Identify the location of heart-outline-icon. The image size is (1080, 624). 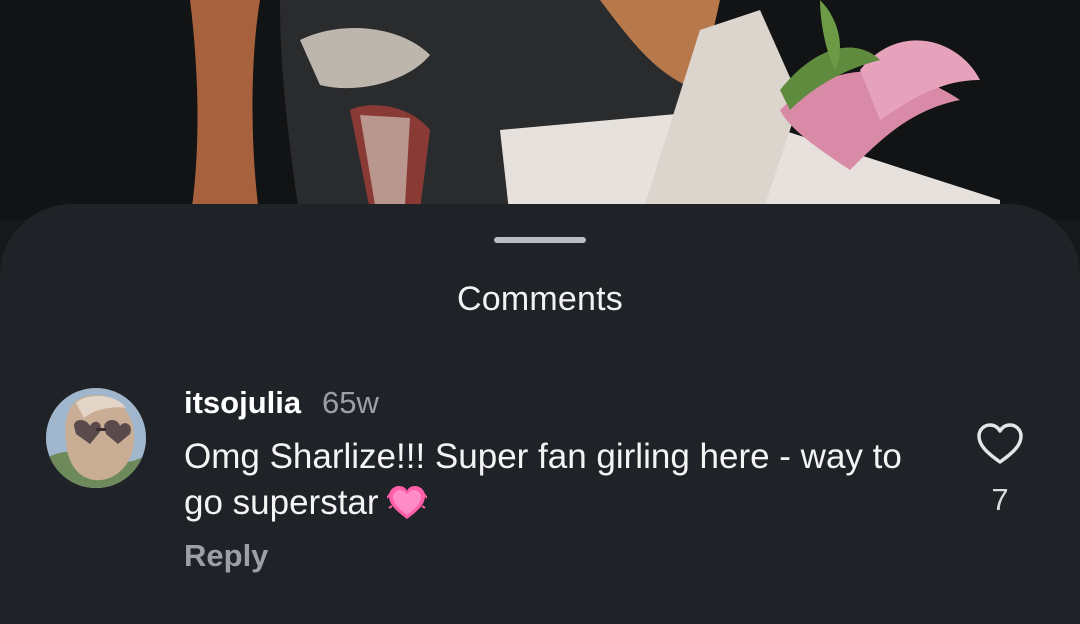
(1000, 443).